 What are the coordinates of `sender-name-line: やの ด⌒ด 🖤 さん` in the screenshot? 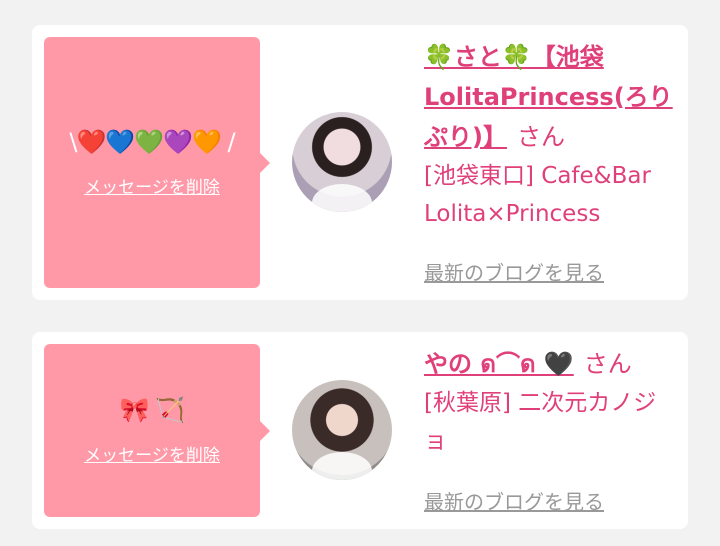 It's located at (551, 364).